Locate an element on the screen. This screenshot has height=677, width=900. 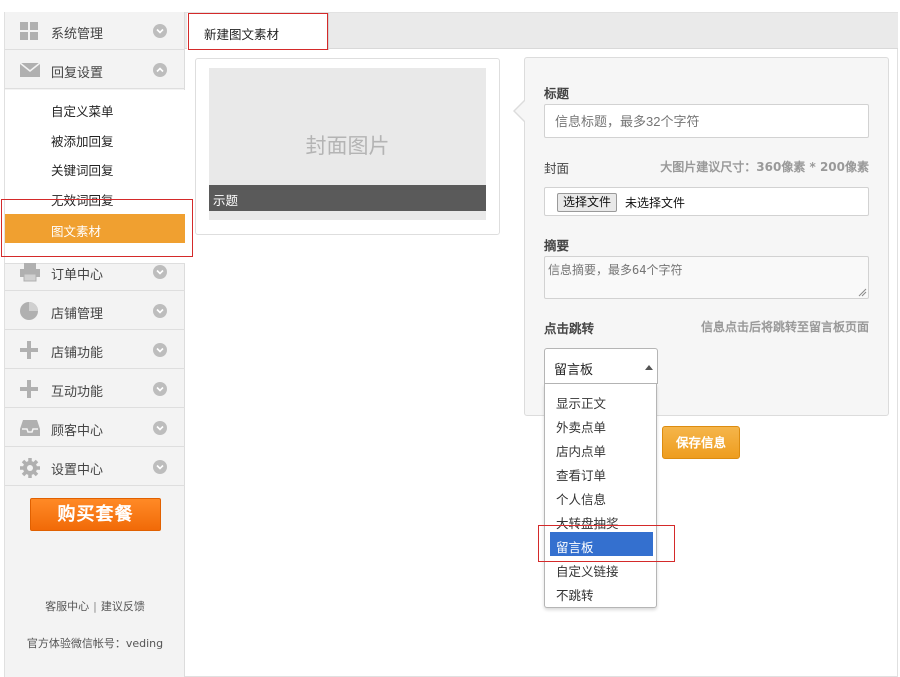
preview-title-text: 示题 is located at coordinates (226, 200).